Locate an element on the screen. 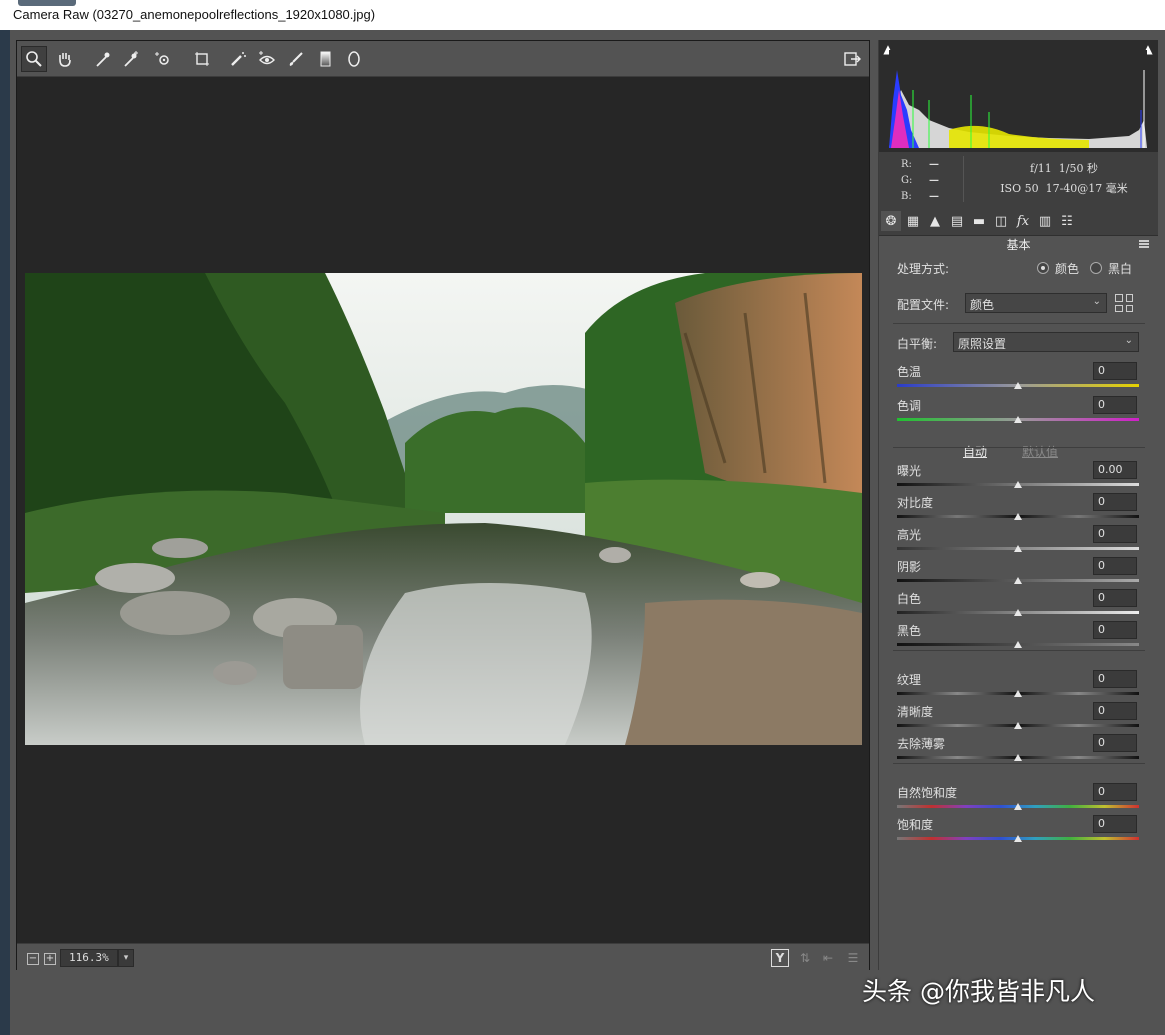 Image resolution: width=1165 pixels, height=1035 pixels. treatment-color-label: 颜色 is located at coordinates (1067, 269).